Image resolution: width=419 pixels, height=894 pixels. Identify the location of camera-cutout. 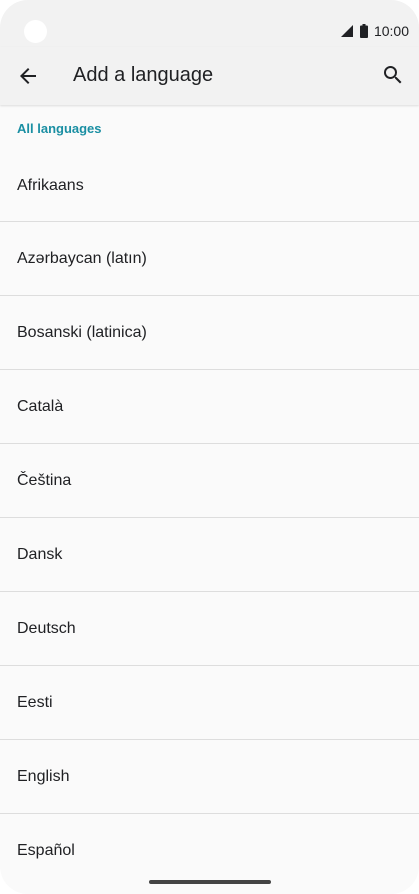
(35, 31).